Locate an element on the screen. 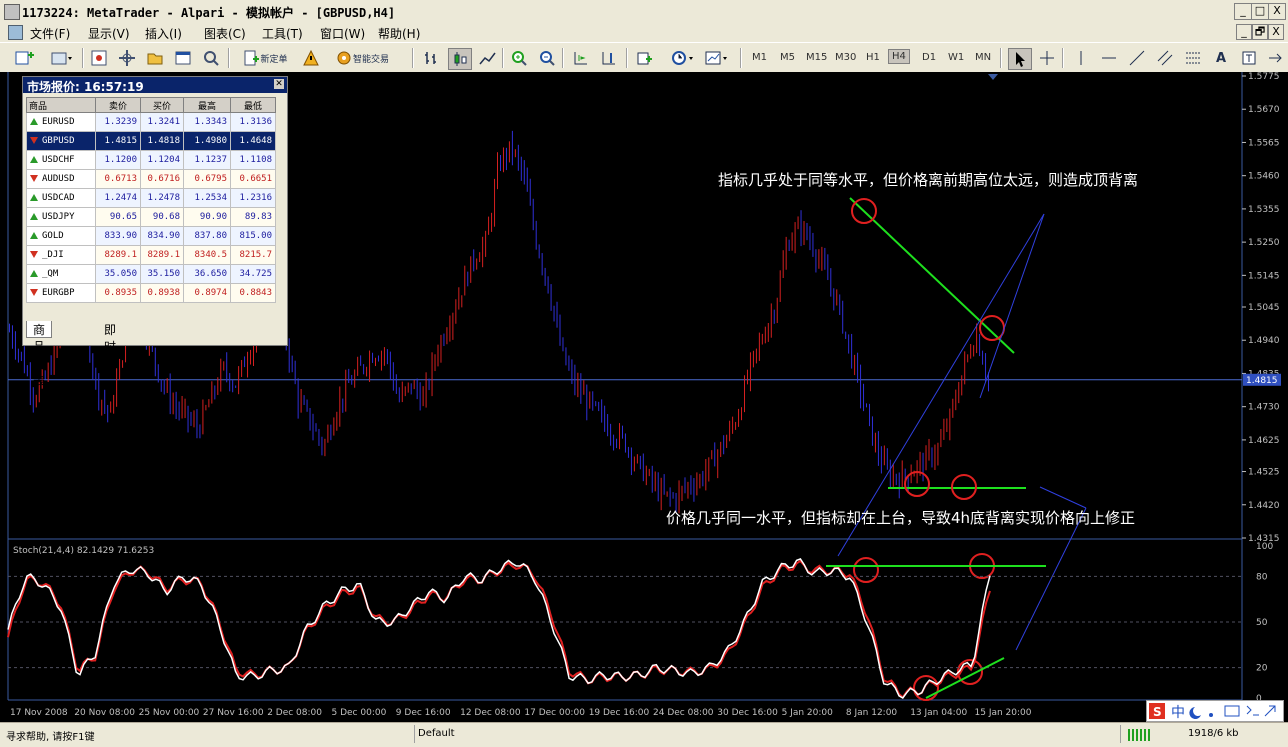 The width and height of the screenshot is (1288, 747). bar-chart-icon is located at coordinates (431, 58).